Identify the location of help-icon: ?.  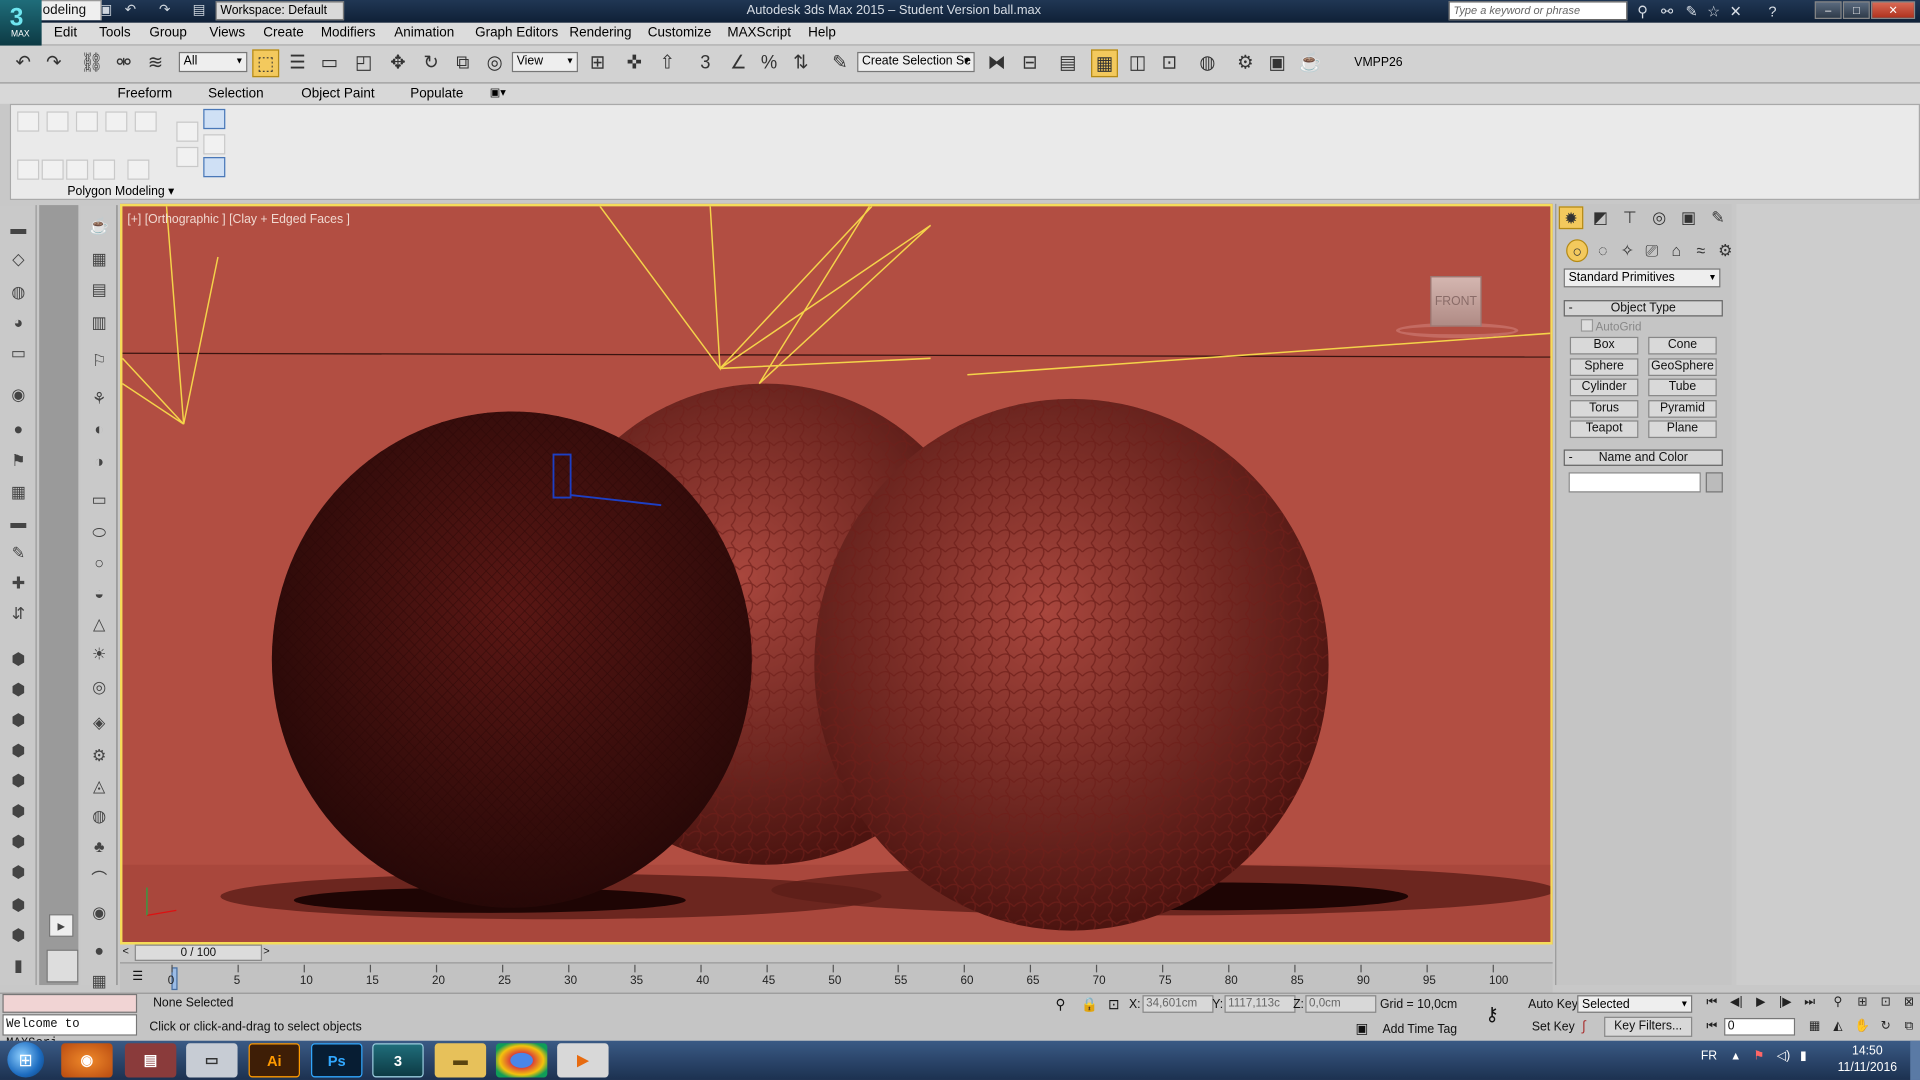
(1772, 12).